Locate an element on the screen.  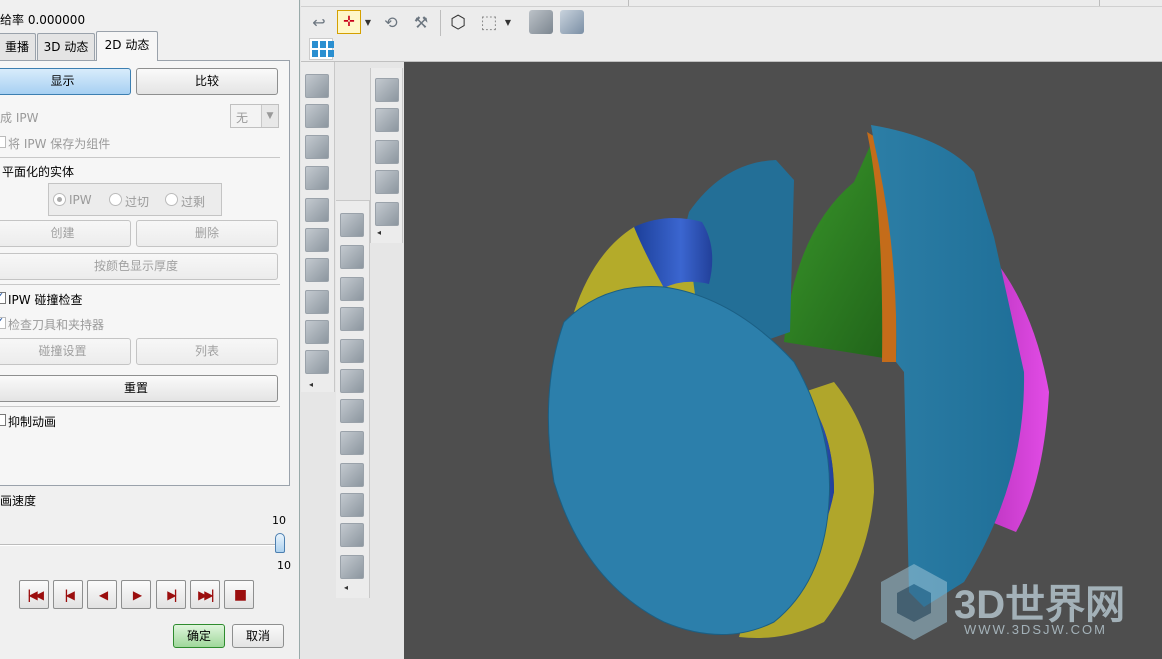
speed-slider-thumb is located at coordinates (280, 543).